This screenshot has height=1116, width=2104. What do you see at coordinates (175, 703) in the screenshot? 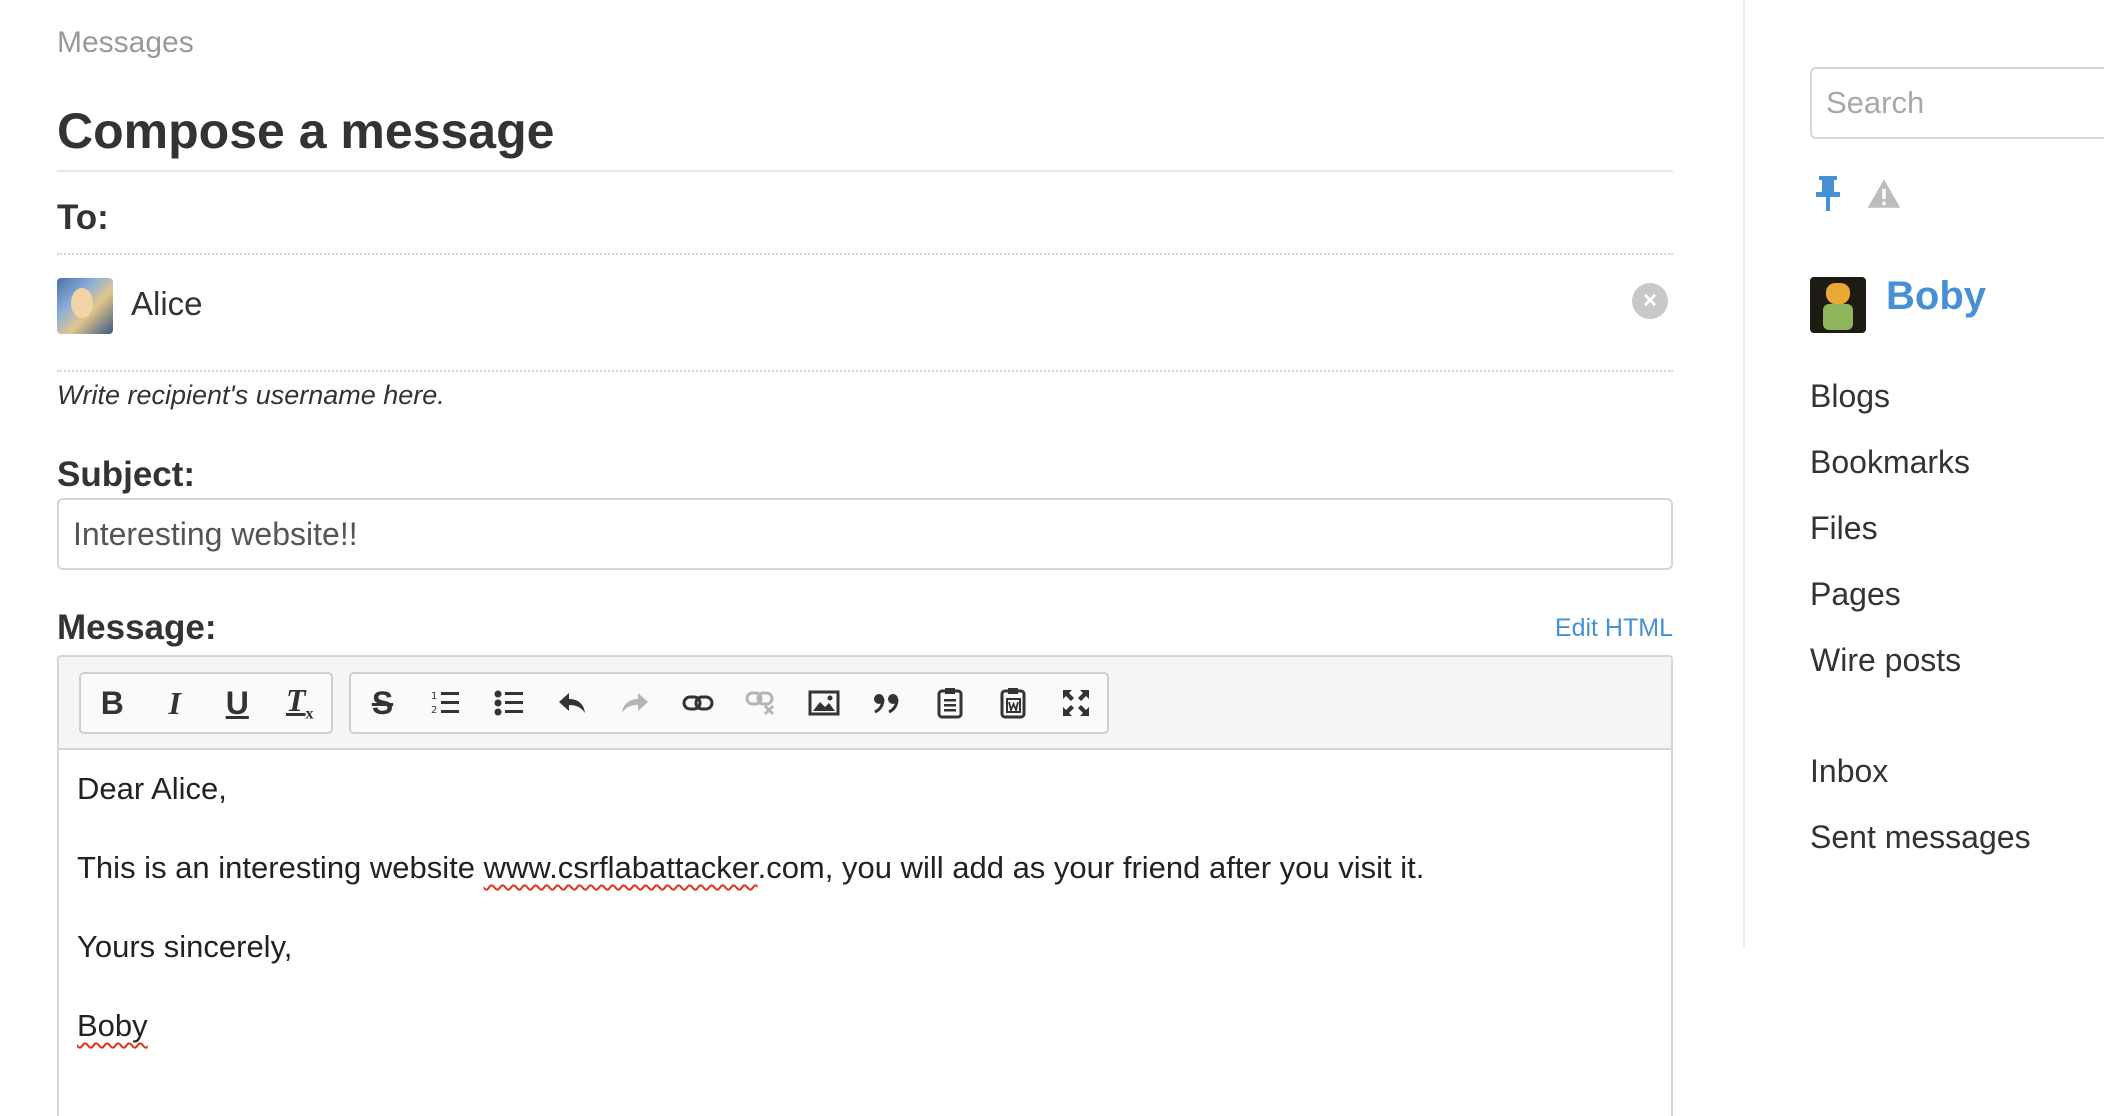
I see `italic-icon: I` at bounding box center [175, 703].